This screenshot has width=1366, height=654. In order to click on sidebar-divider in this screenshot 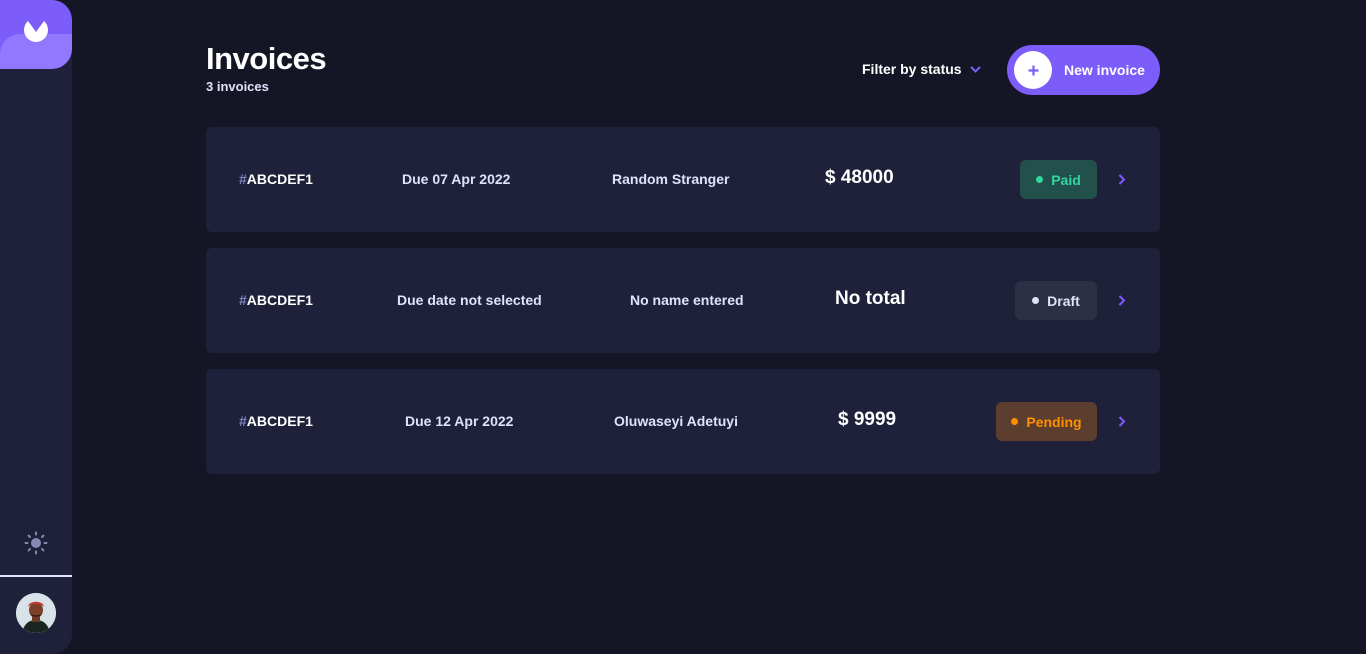, I will do `click(36, 576)`.